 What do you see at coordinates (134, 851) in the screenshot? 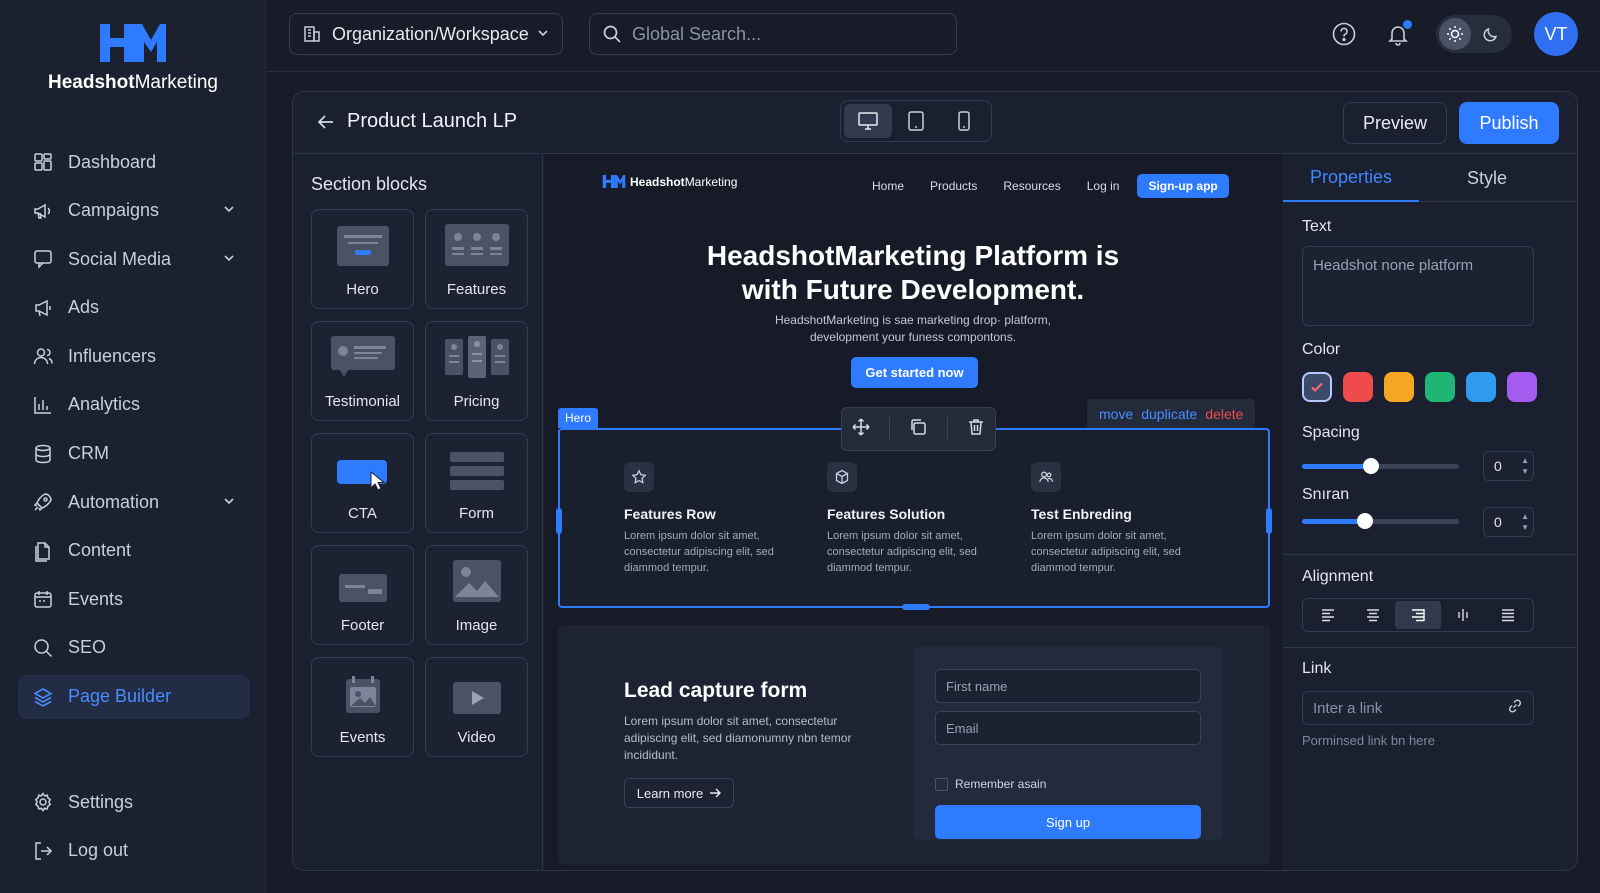
I see `sidebar-item-log-out: Log out` at bounding box center [134, 851].